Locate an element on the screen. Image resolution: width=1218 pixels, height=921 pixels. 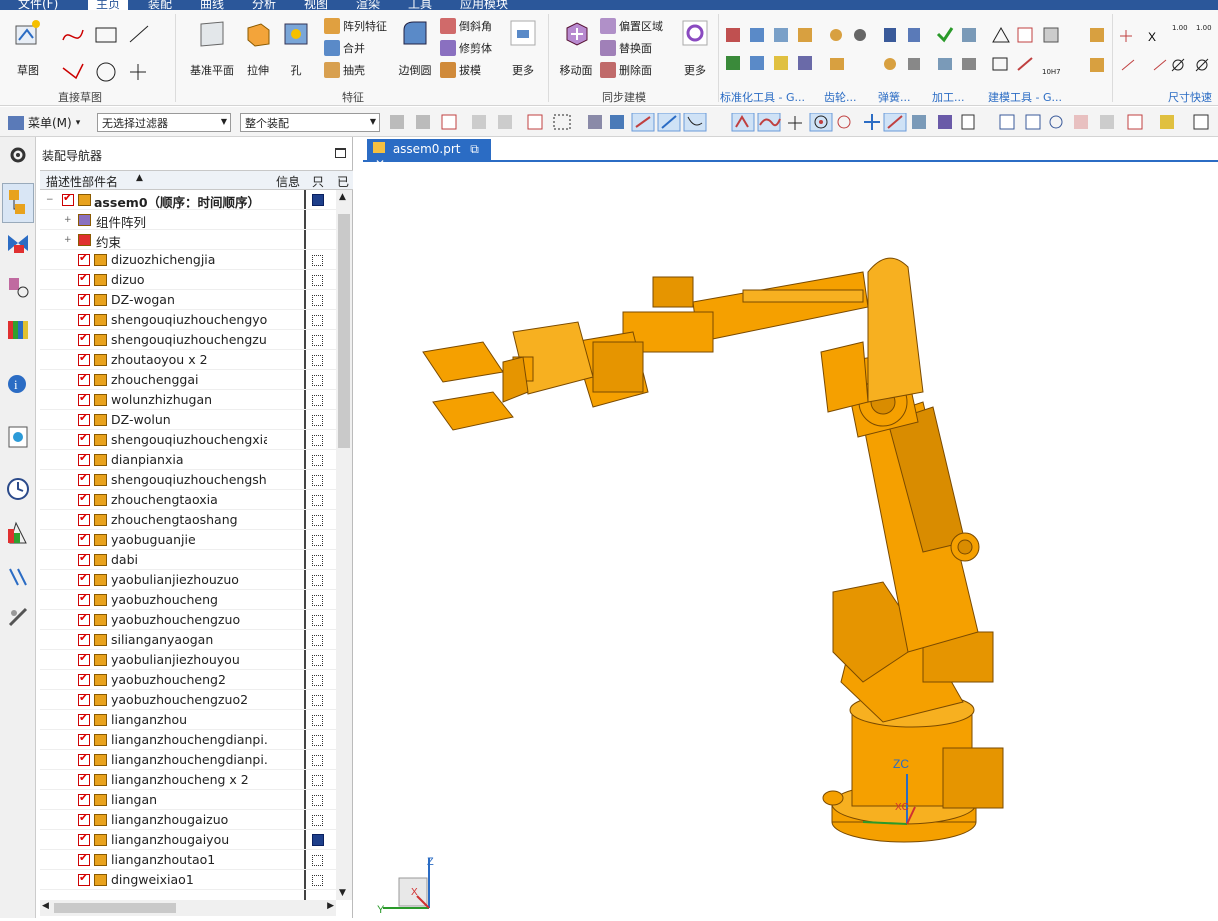
component-row: wolunzhizhugan is located at coordinates (188, 400).